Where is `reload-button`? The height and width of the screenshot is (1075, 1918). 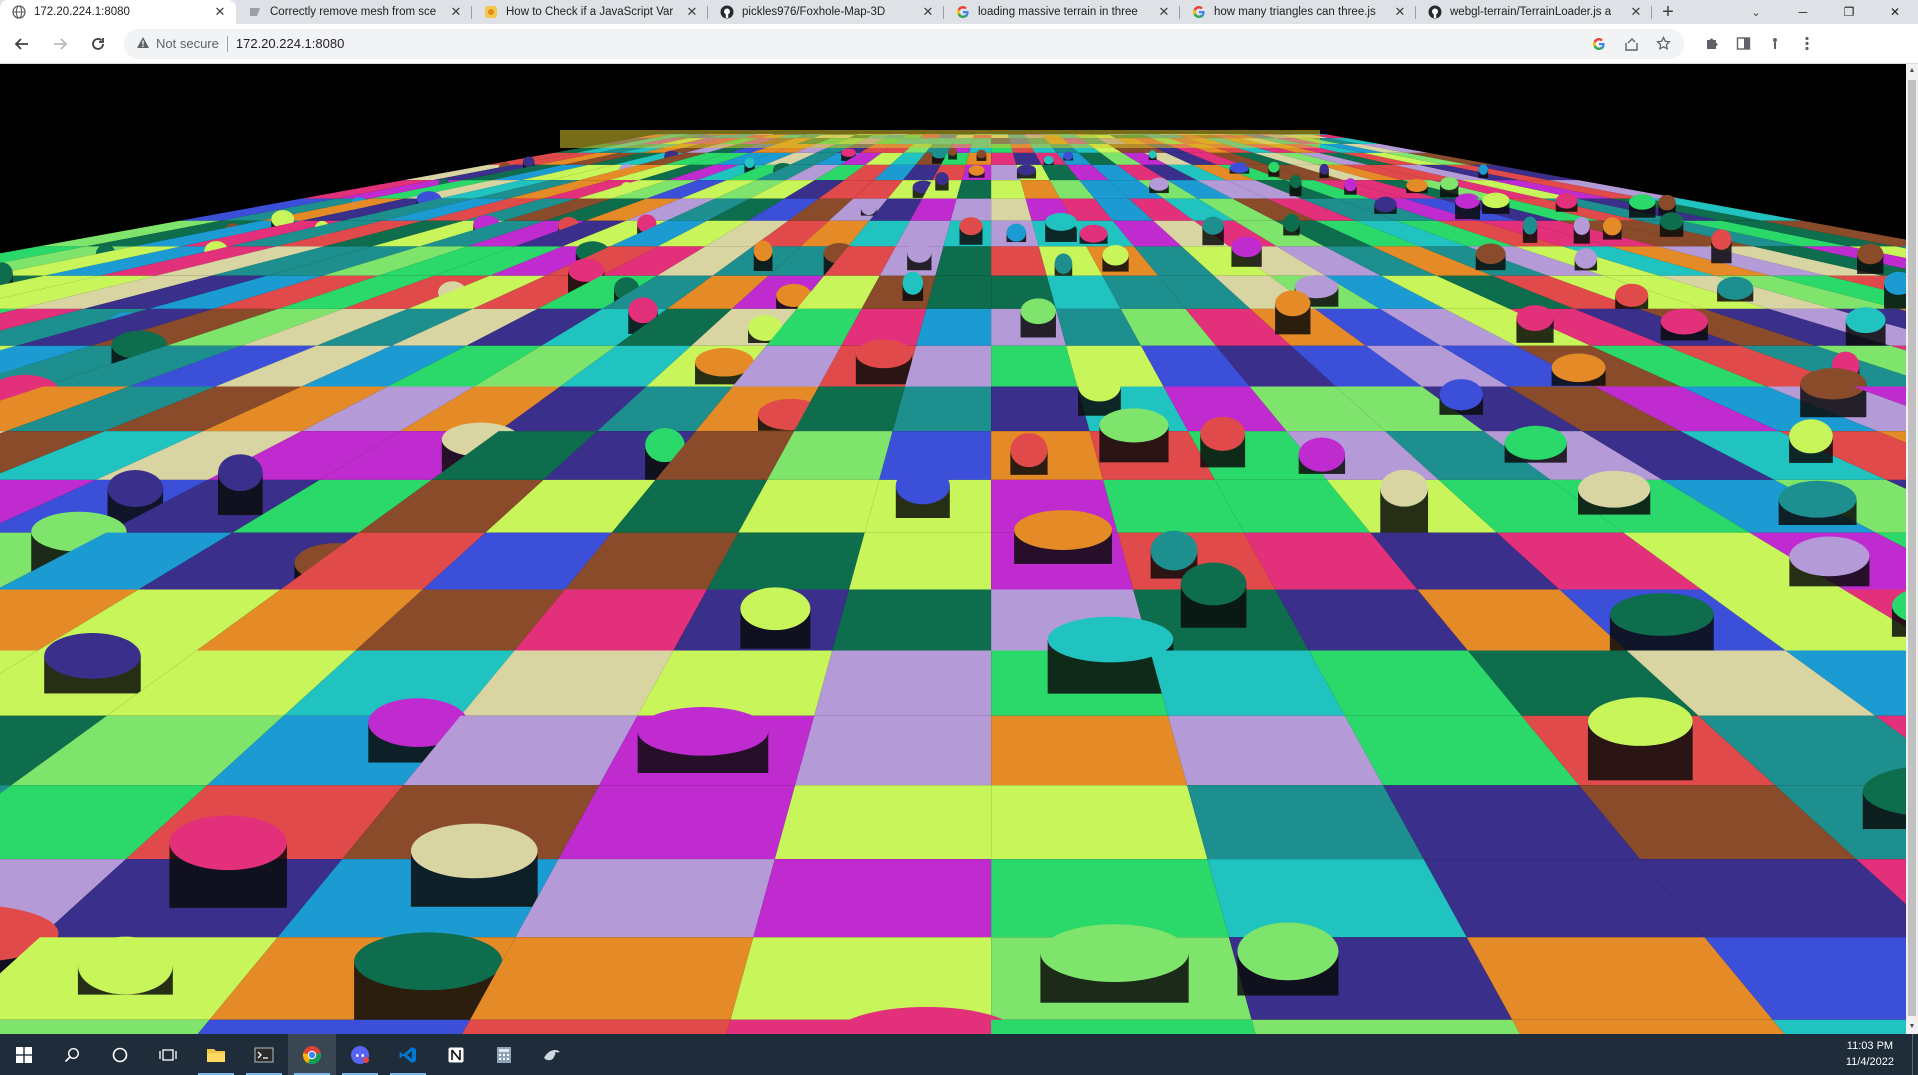
reload-button is located at coordinates (98, 44).